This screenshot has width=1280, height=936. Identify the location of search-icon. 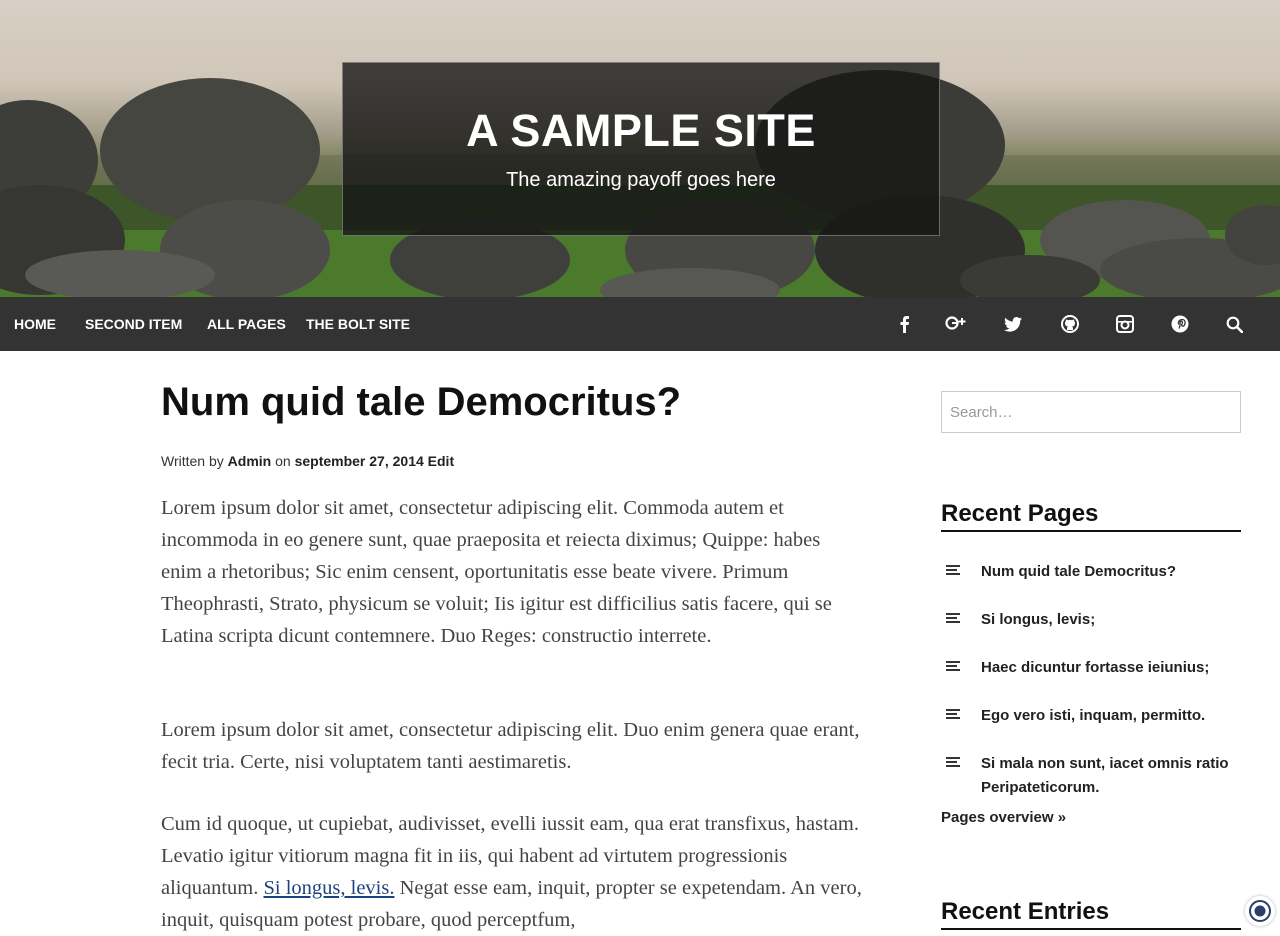
(1234, 324).